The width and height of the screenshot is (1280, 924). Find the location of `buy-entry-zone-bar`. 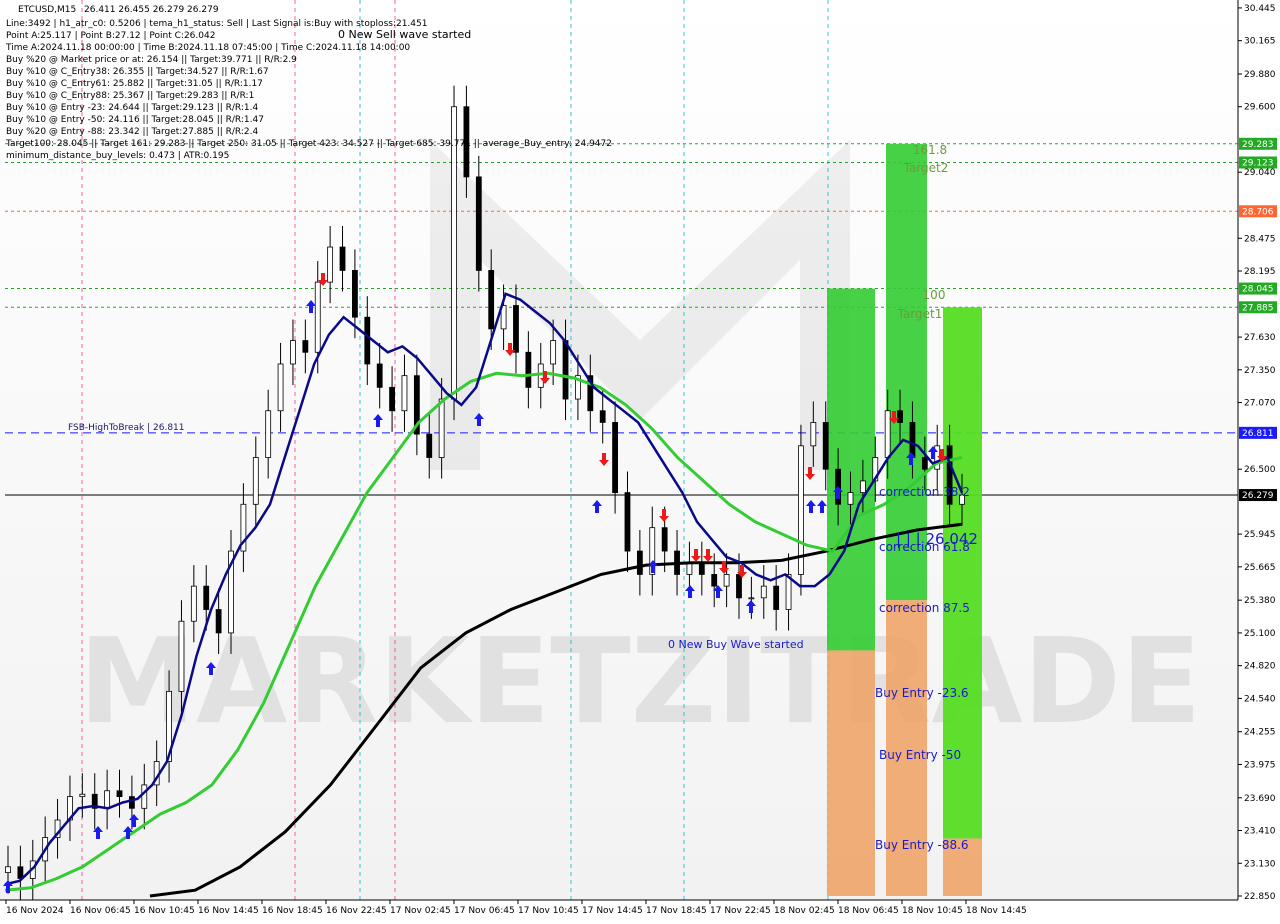

buy-entry-zone-bar is located at coordinates (851, 773).